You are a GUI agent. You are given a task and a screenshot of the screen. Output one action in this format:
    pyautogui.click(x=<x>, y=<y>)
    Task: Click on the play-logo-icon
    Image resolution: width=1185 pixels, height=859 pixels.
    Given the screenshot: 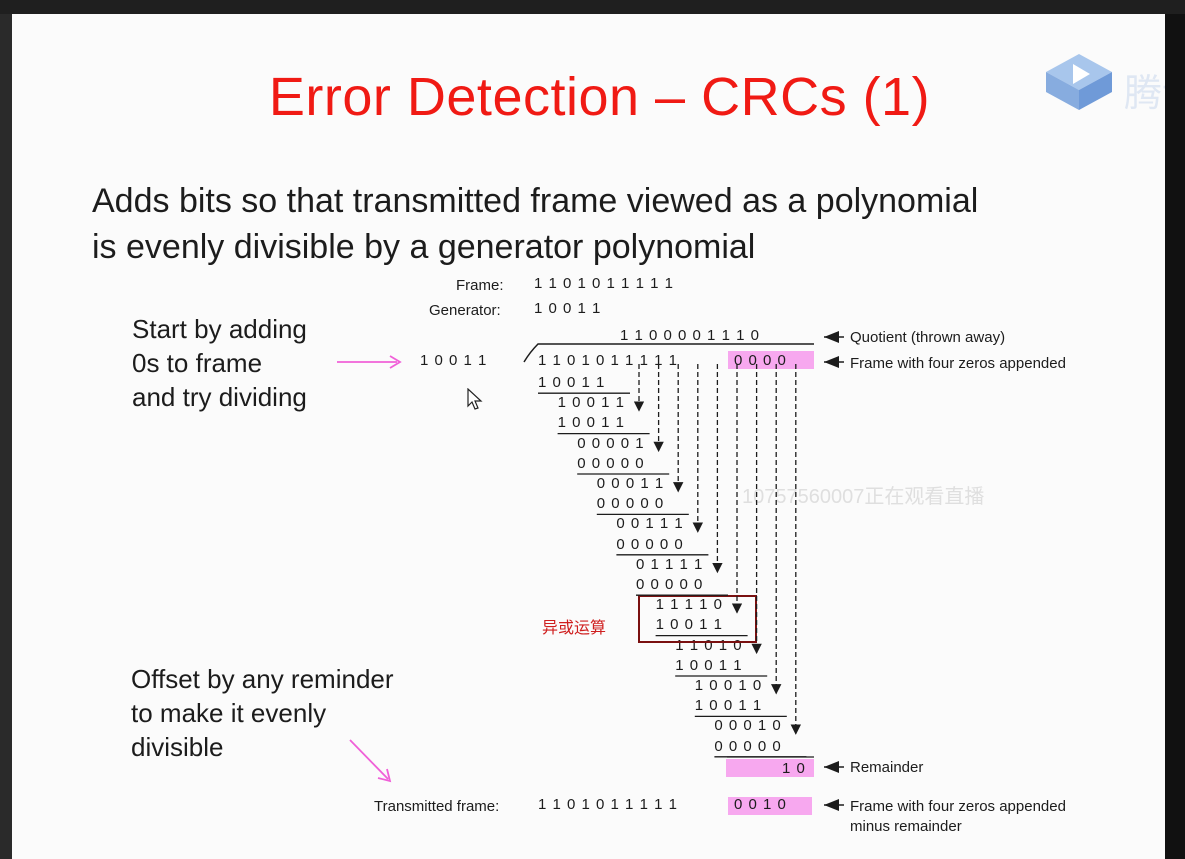 What is the action you would take?
    pyautogui.click(x=1079, y=84)
    